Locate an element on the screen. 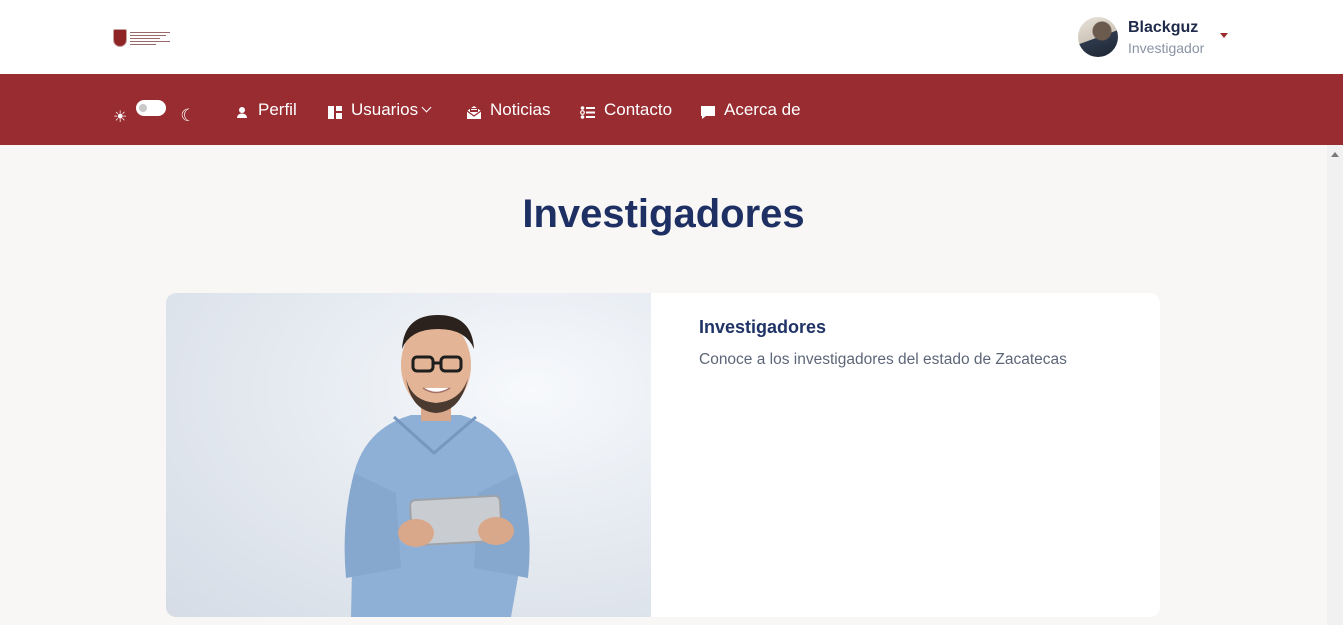 The height and width of the screenshot is (625, 1343). user-role: Investigador is located at coordinates (1166, 47).